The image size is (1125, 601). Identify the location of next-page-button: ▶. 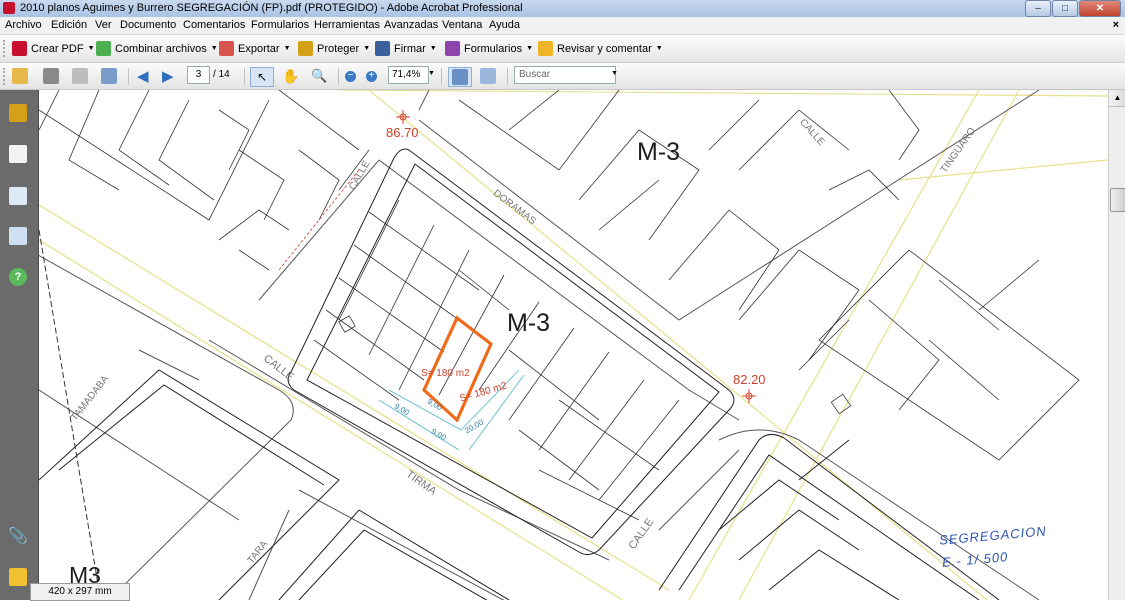
(168, 76).